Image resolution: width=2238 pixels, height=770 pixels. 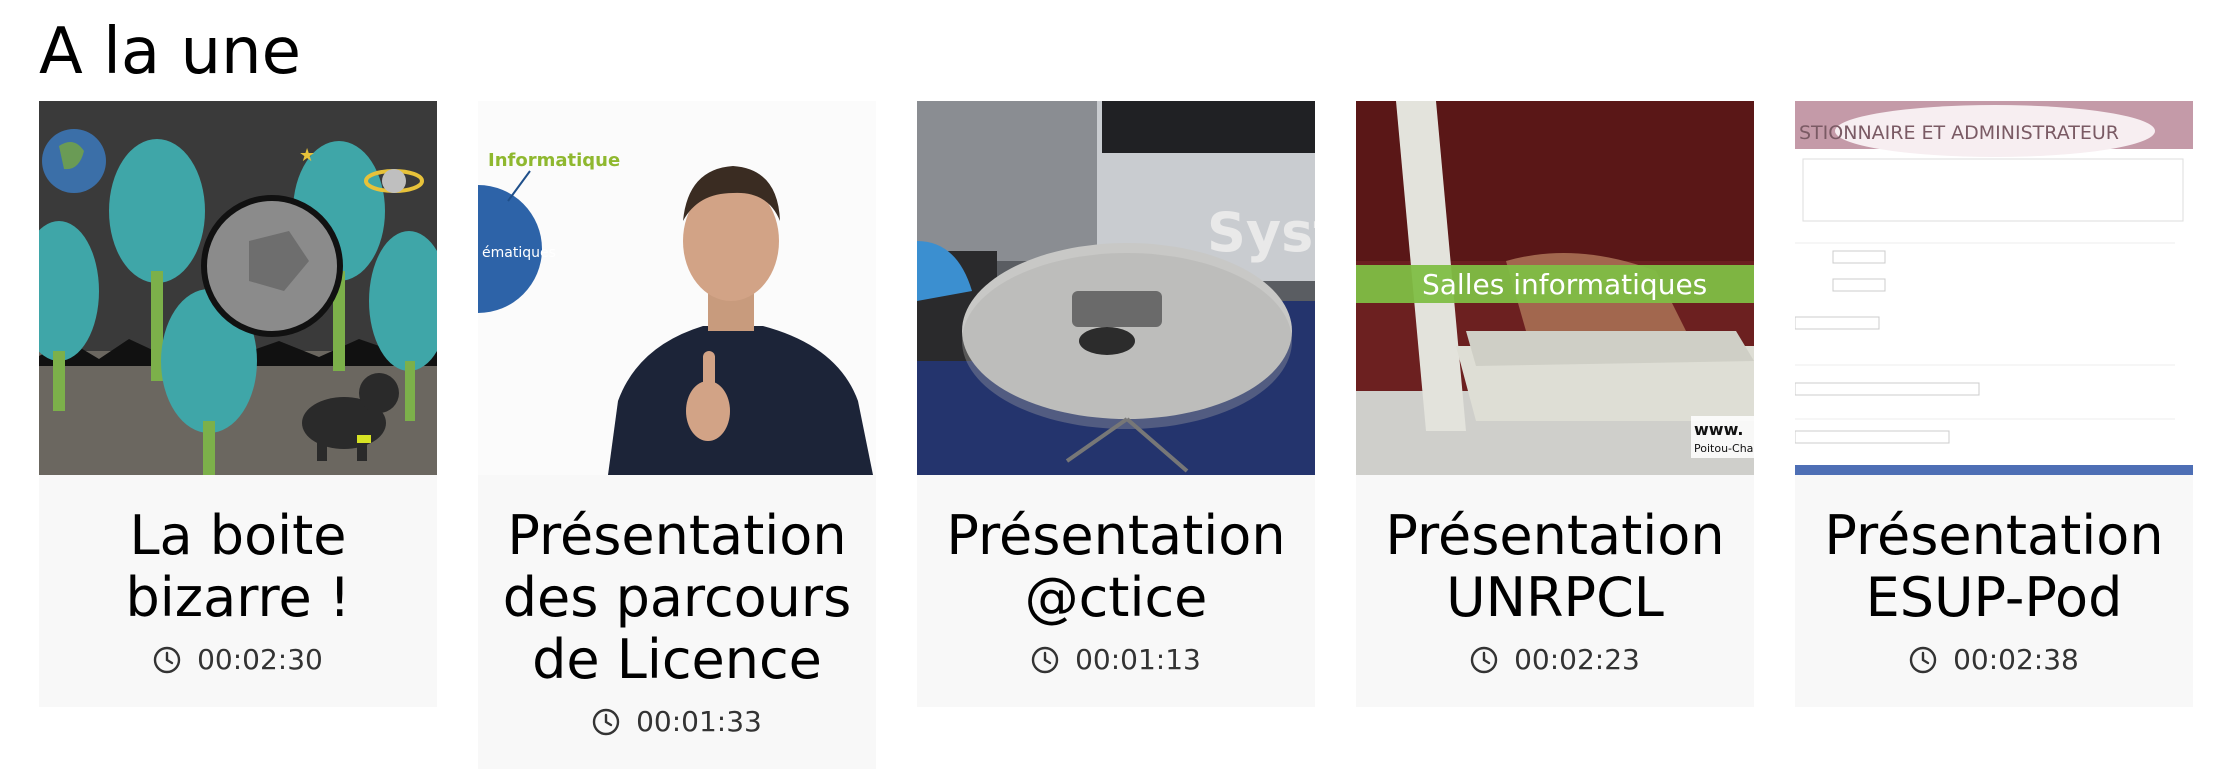 I want to click on keyboard-typing-thumbnail: Salles informatiques www. Poitou-Chare, so click(x=1555, y=288).